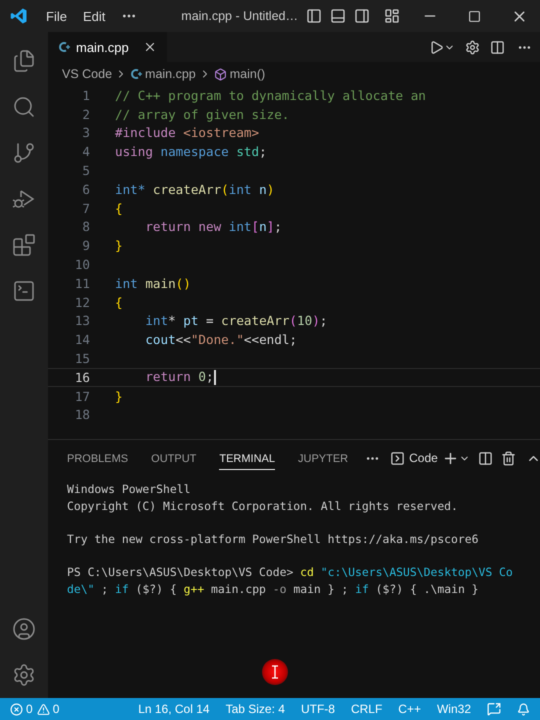 The width and height of the screenshot is (540, 720). What do you see at coordinates (362, 16) in the screenshot?
I see `toggle-secondary-sidebar-icon` at bounding box center [362, 16].